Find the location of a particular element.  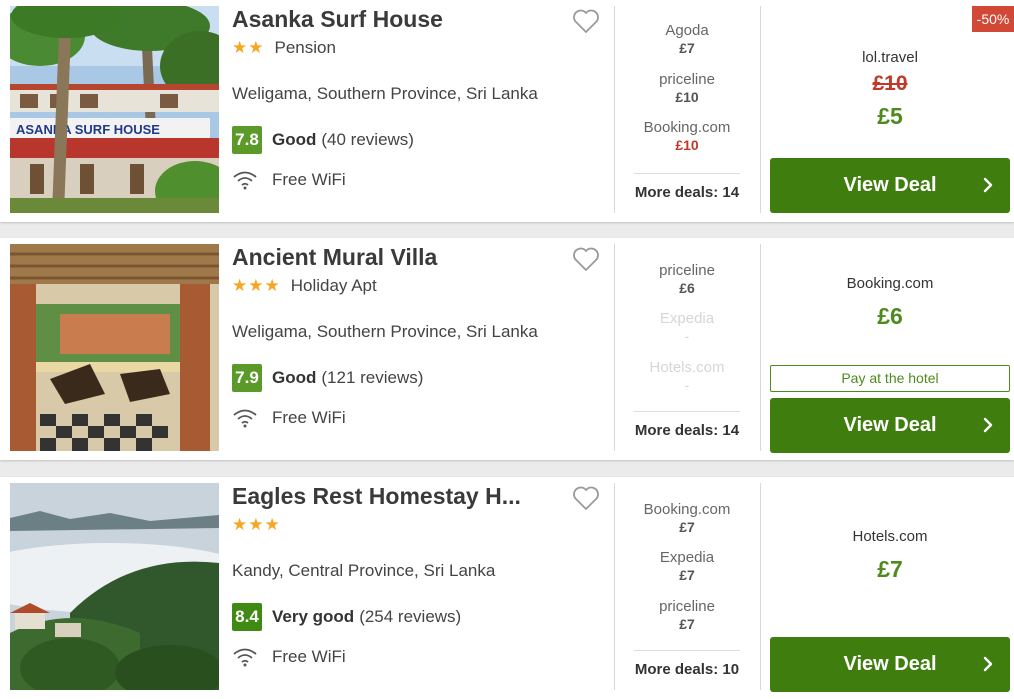

hotel-photo: ASANKA SURF HOUSE is located at coordinates (114, 109).